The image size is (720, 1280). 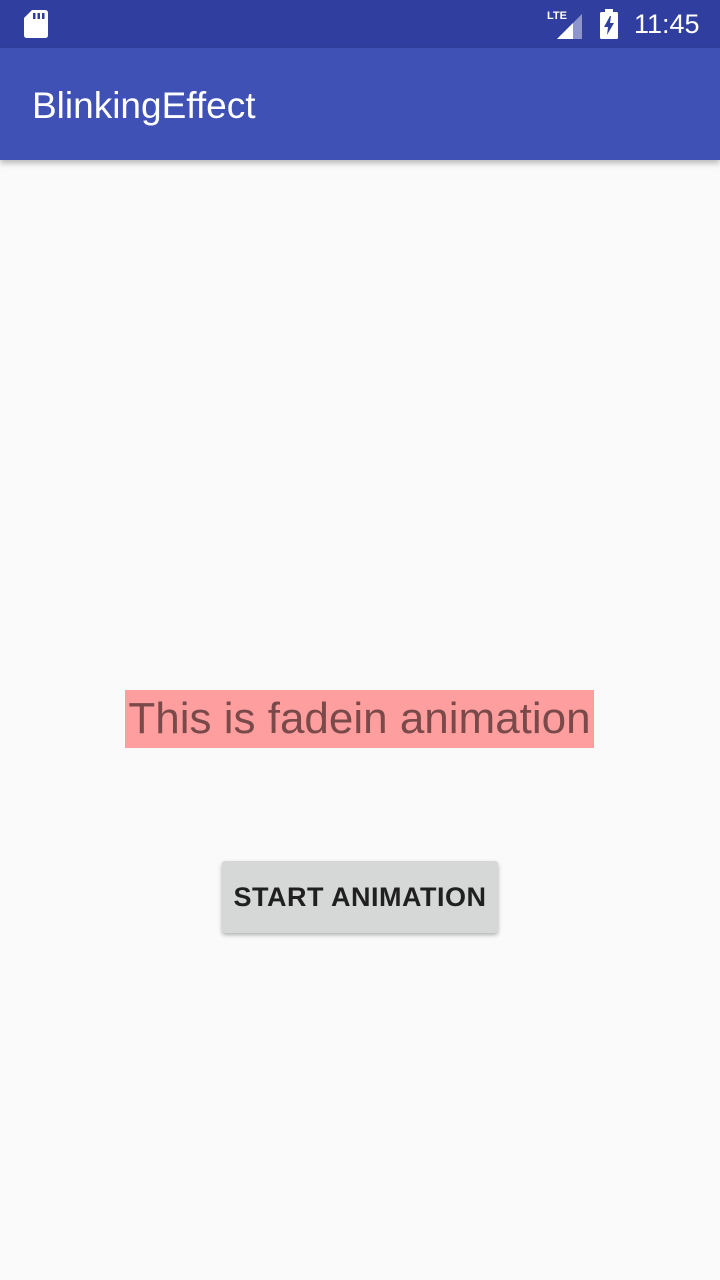 I want to click on battery-charging-icon, so click(x=609, y=24).